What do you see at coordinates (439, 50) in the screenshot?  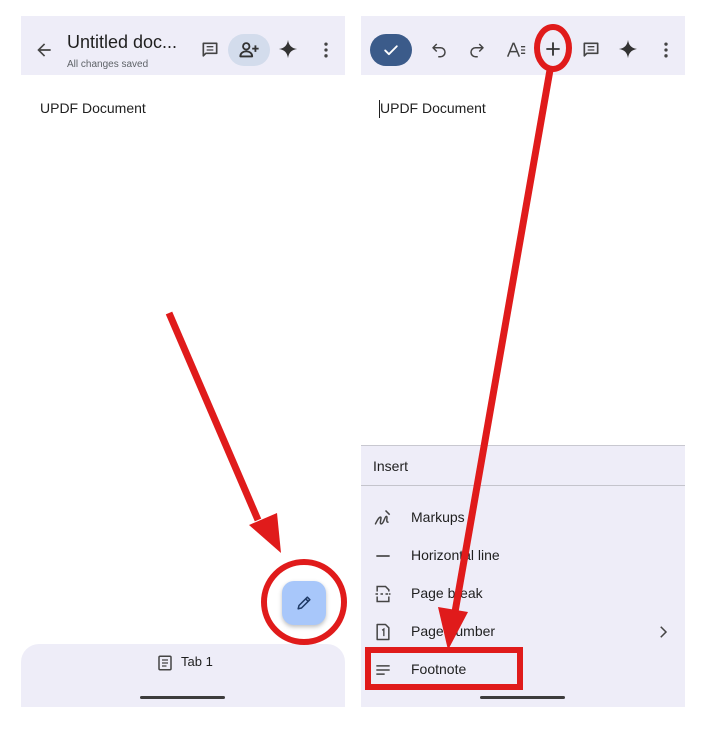 I see `undo-icon` at bounding box center [439, 50].